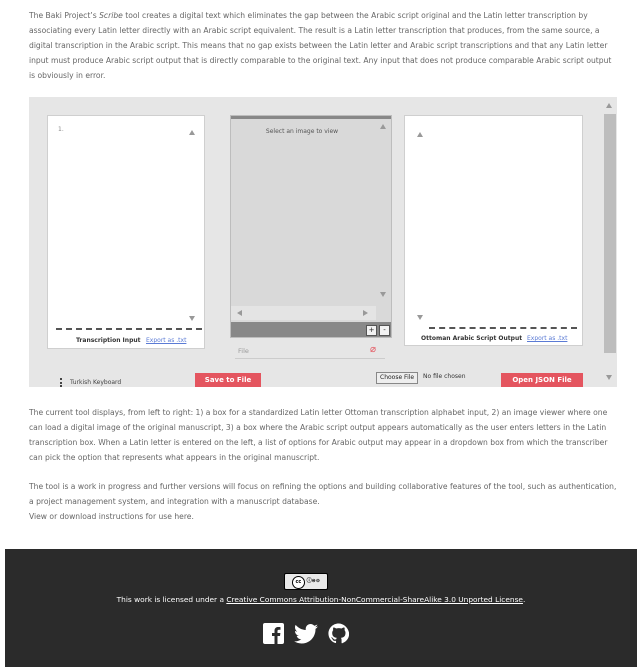 The height and width of the screenshot is (667, 637). I want to click on tool-scroll-down-icon, so click(609, 377).